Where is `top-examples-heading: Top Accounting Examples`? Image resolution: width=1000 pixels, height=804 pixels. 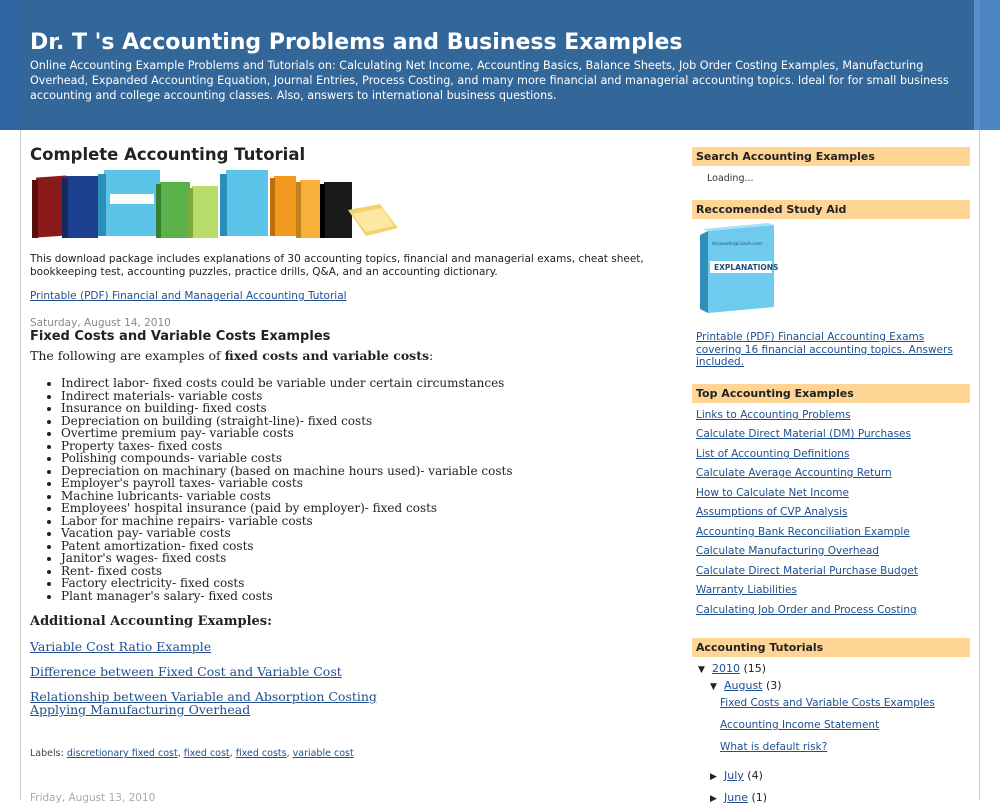
top-examples-heading: Top Accounting Examples is located at coordinates (831, 393).